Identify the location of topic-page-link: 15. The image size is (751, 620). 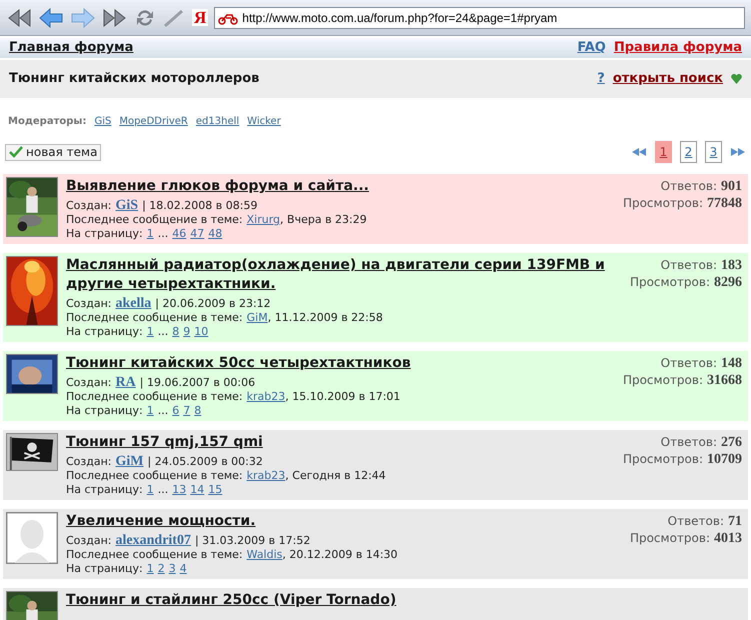
(215, 490).